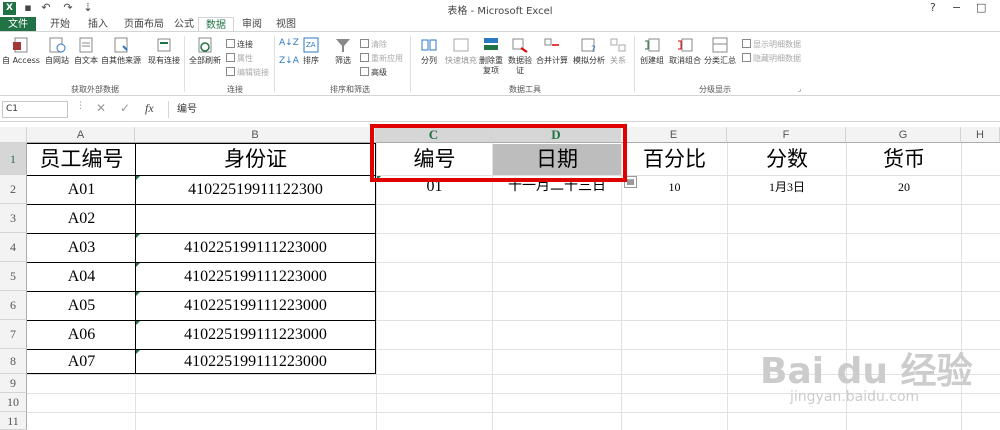  Describe the element at coordinates (247, 72) in the screenshot. I see `edit-links-button: 编辑链接` at that location.